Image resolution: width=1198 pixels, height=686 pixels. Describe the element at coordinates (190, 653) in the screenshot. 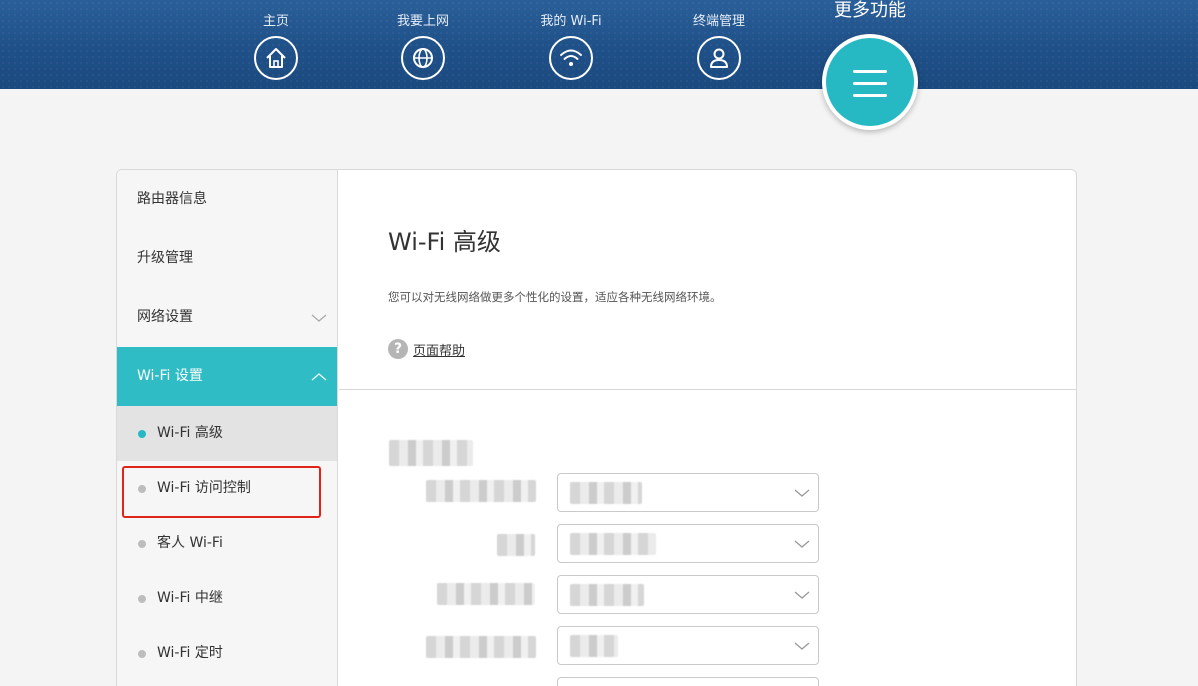

I see `sidebar-subitem-label: Wi-Fi 定时` at that location.